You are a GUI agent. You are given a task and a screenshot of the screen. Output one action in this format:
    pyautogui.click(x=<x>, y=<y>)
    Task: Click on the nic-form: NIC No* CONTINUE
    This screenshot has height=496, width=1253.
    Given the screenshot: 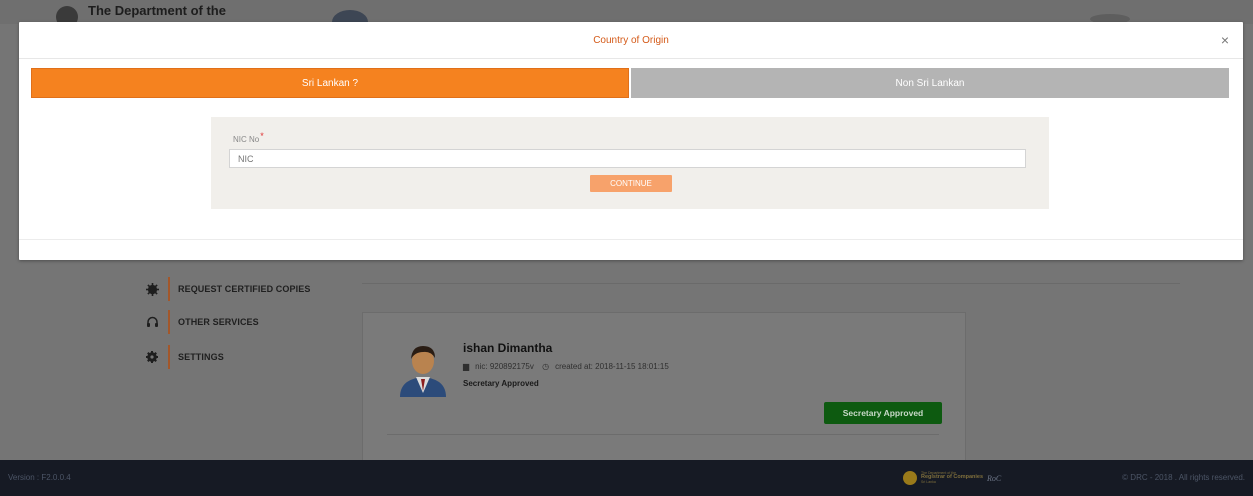 What is the action you would take?
    pyautogui.click(x=630, y=163)
    